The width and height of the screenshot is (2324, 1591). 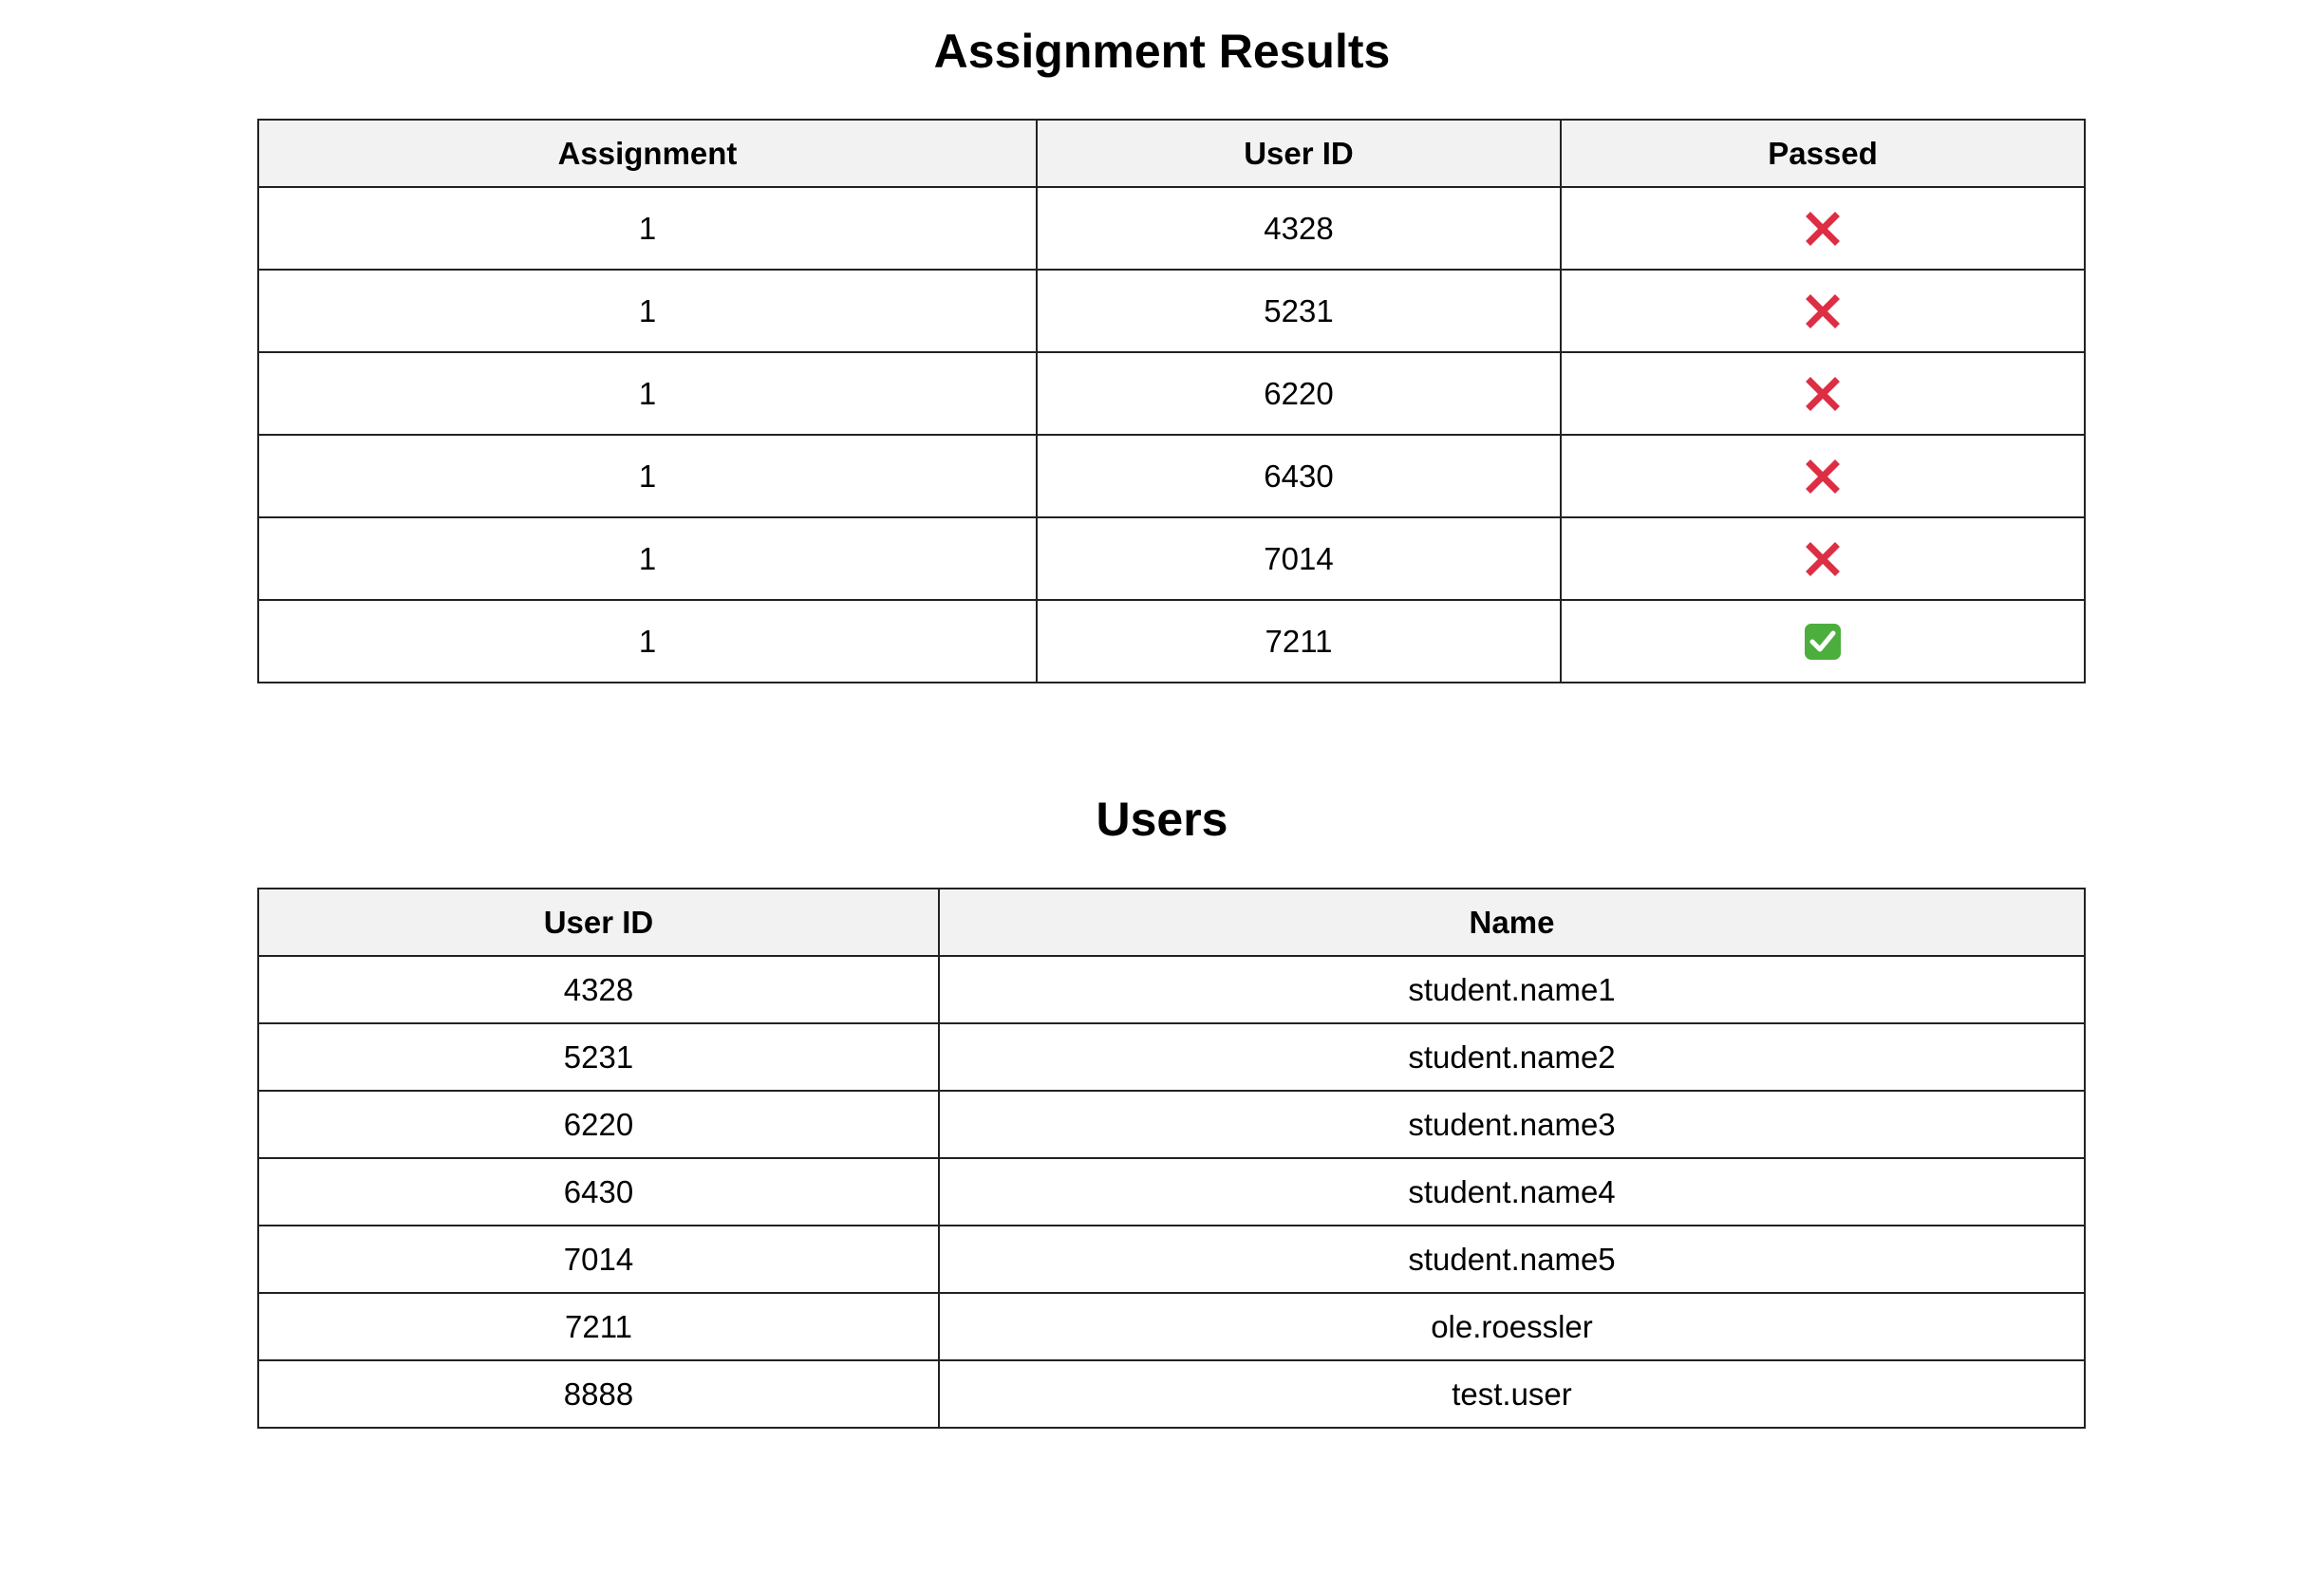 What do you see at coordinates (1162, 819) in the screenshot?
I see `users-title: Users` at bounding box center [1162, 819].